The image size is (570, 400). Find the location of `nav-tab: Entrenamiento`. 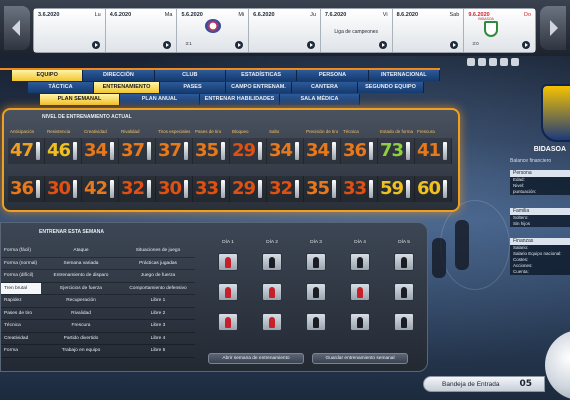

nav-tab: Entrenamiento is located at coordinates (127, 87).